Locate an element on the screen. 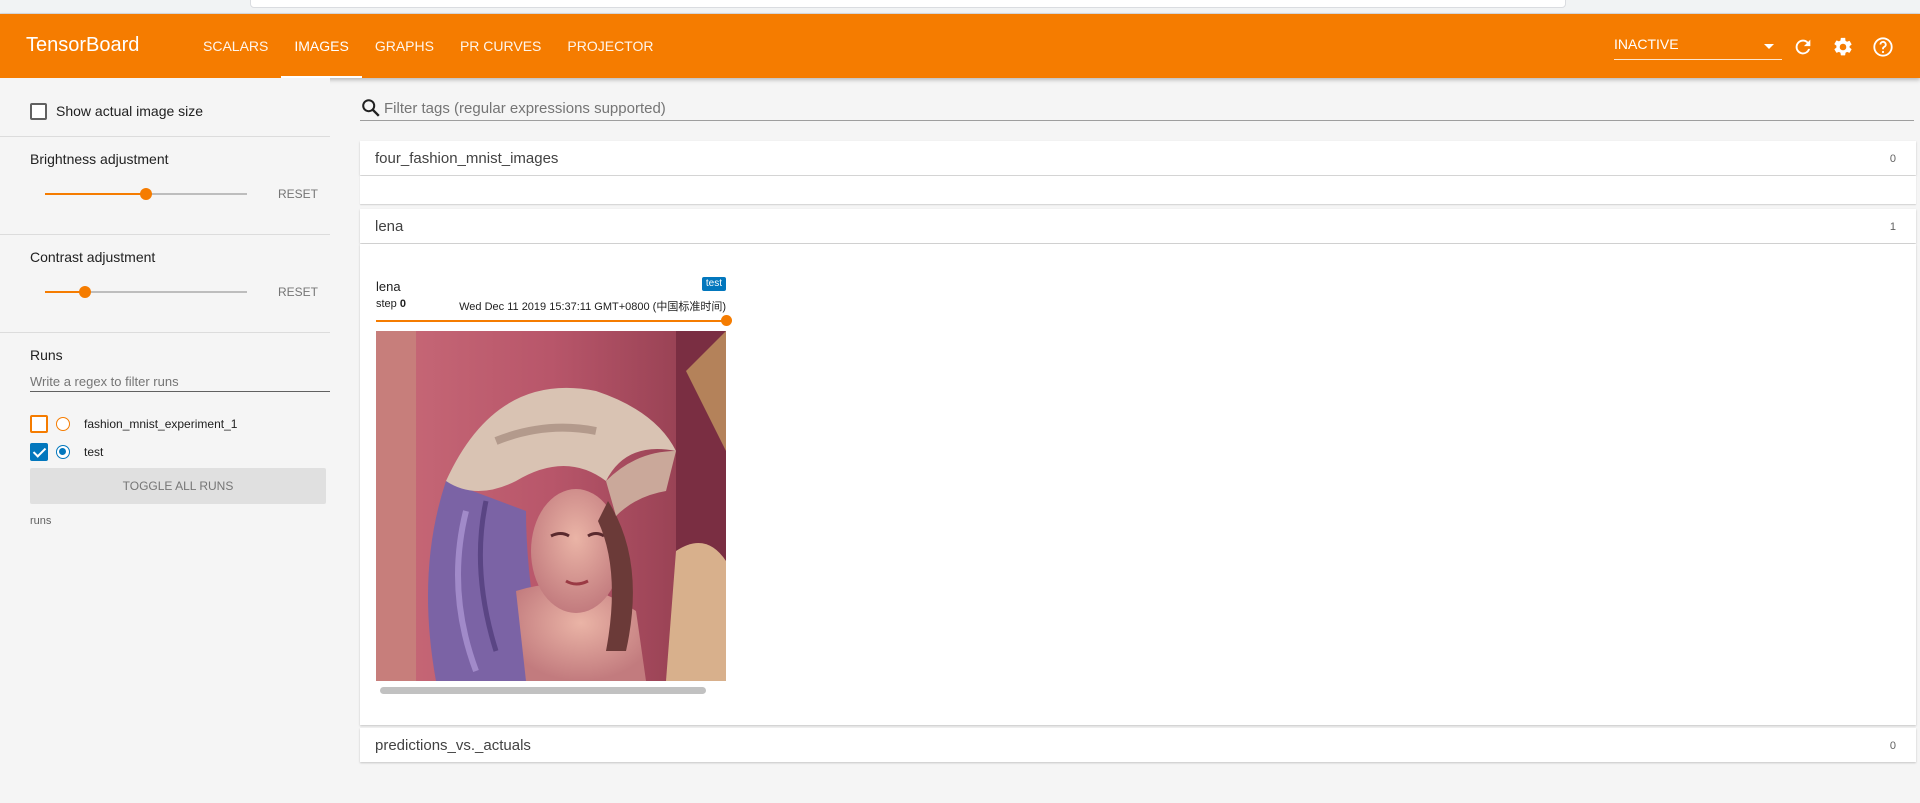 The width and height of the screenshot is (1920, 803). brightness-slider-thumb is located at coordinates (146, 194).